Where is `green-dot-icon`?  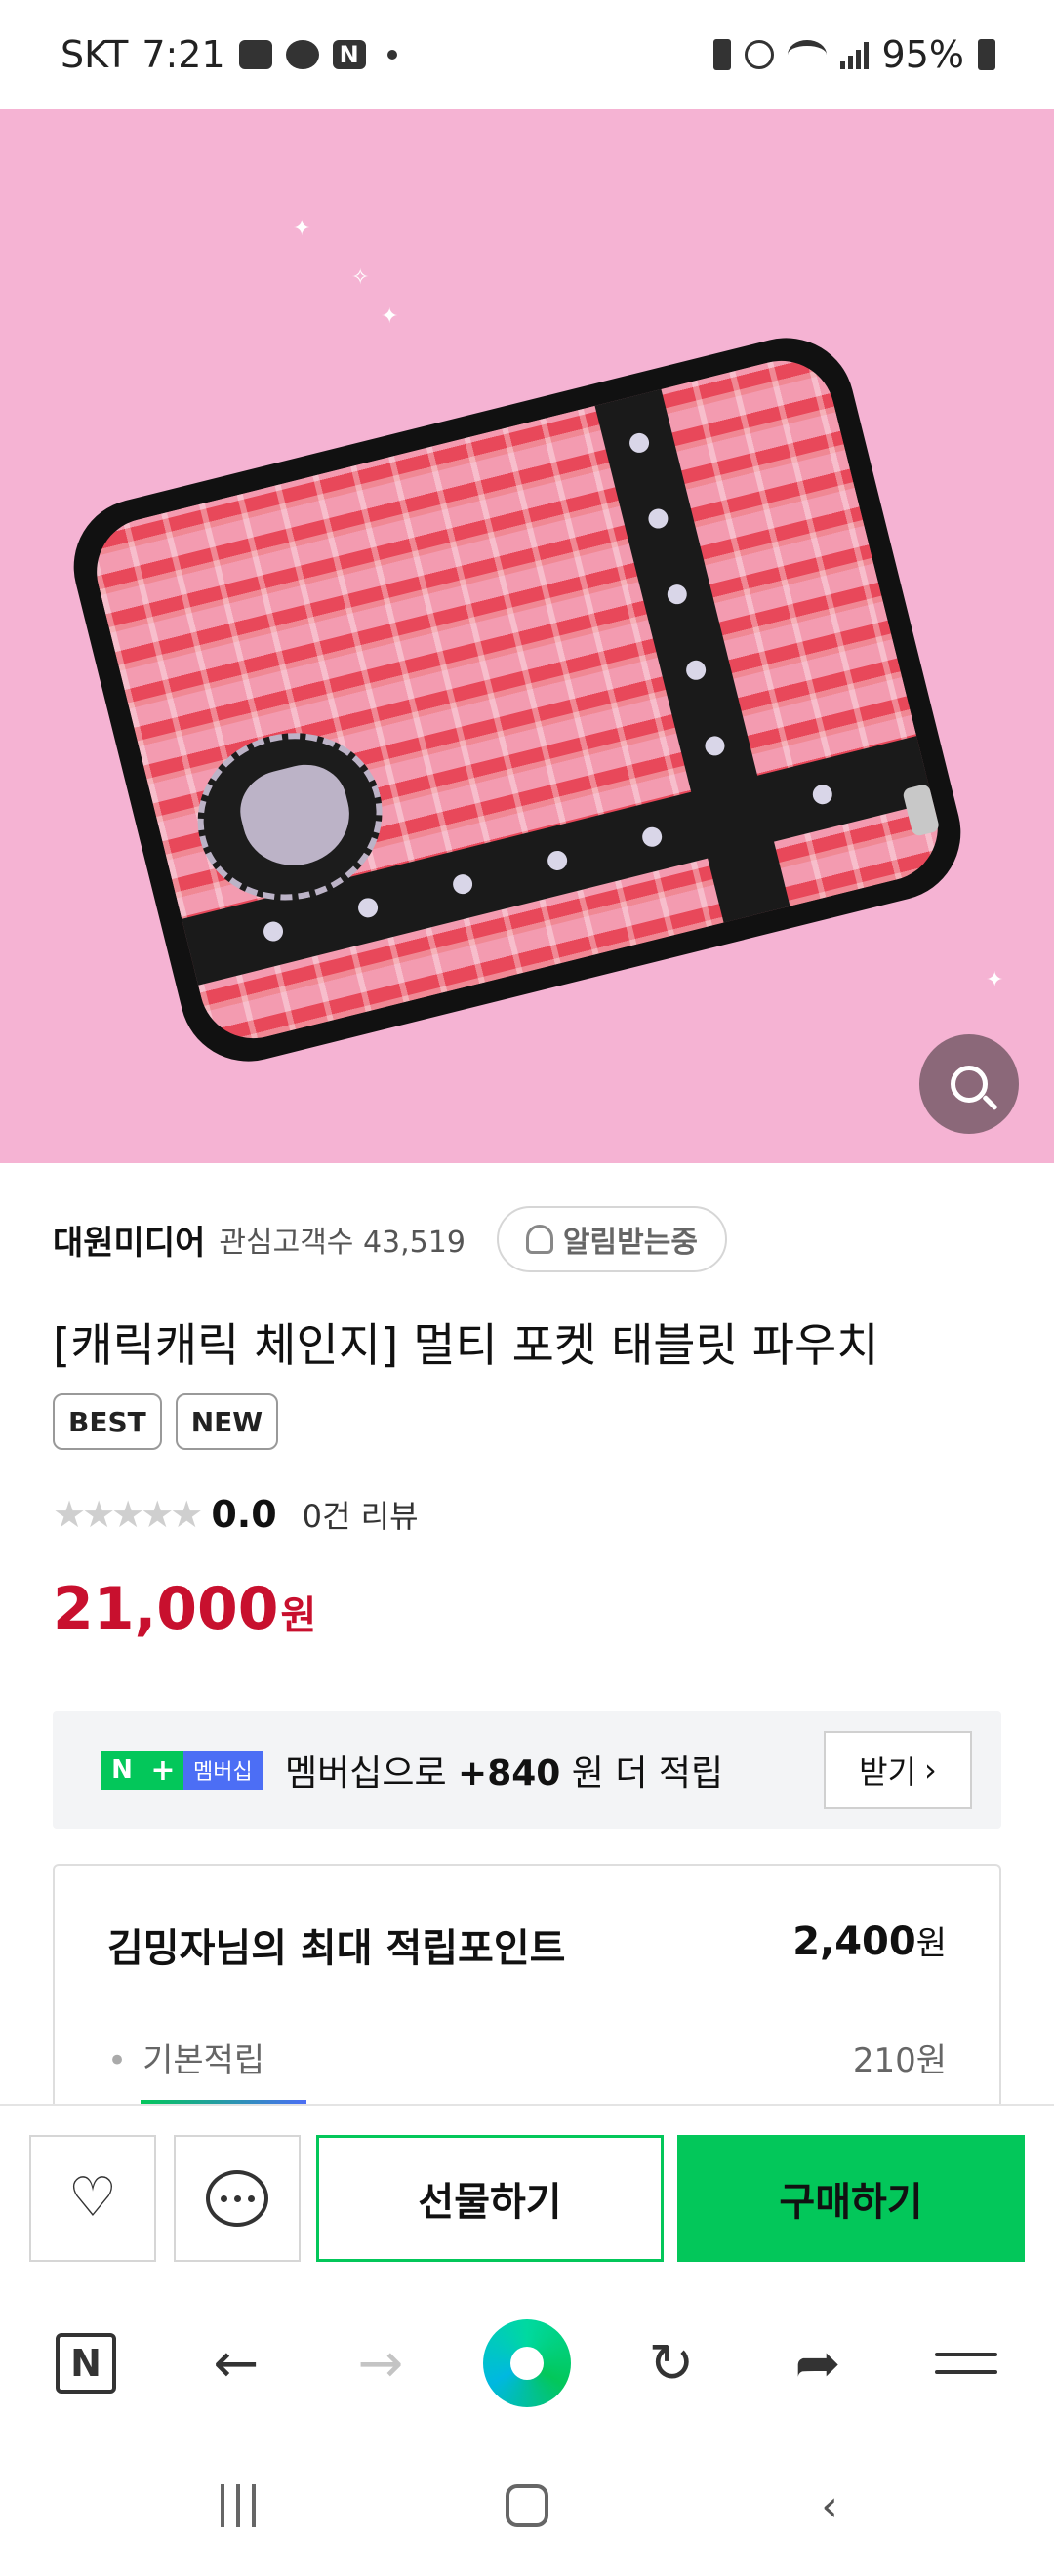 green-dot-icon is located at coordinates (527, 2363).